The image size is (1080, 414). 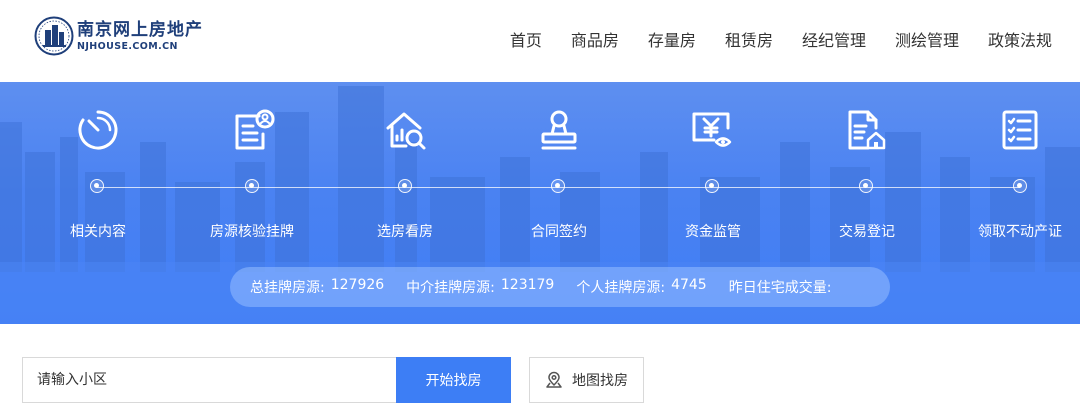 I want to click on nav-surveying: 测绘管理, so click(x=927, y=39).